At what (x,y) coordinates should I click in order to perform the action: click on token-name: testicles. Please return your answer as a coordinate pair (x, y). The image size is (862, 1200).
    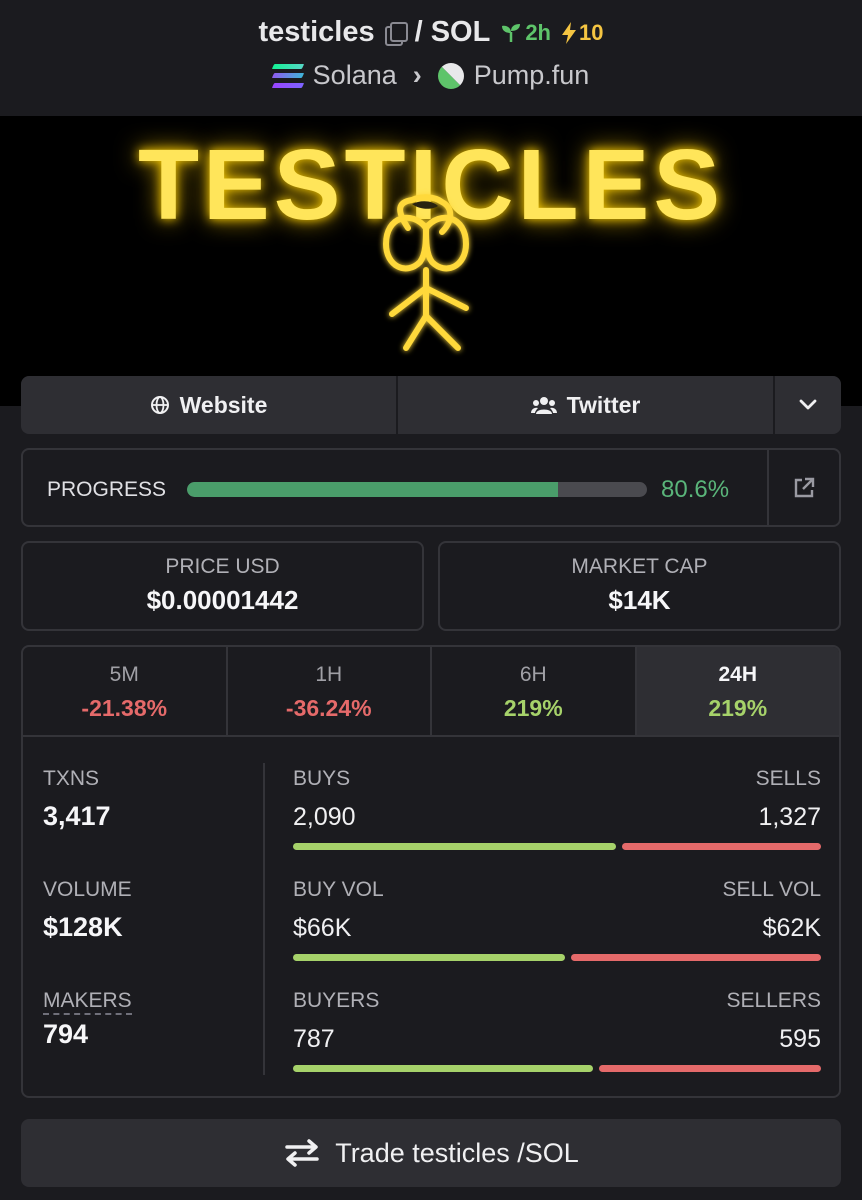
    Looking at the image, I should click on (316, 32).